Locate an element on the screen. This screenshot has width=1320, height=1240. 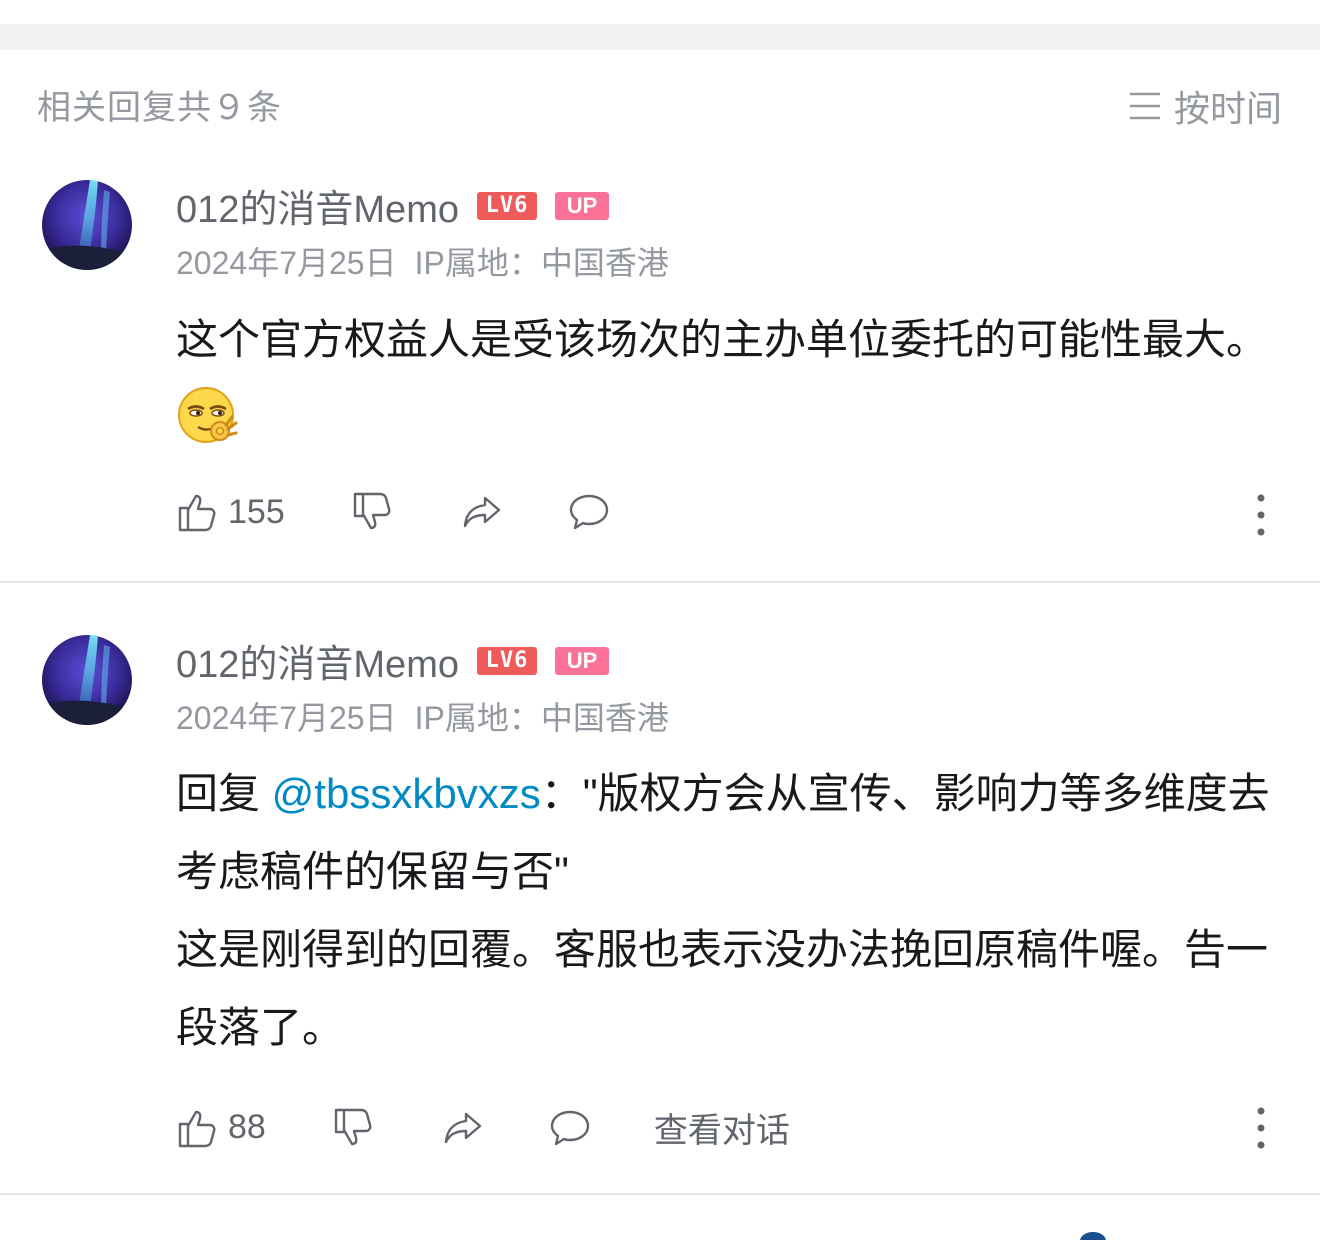
section-gap is located at coordinates (660, 37).